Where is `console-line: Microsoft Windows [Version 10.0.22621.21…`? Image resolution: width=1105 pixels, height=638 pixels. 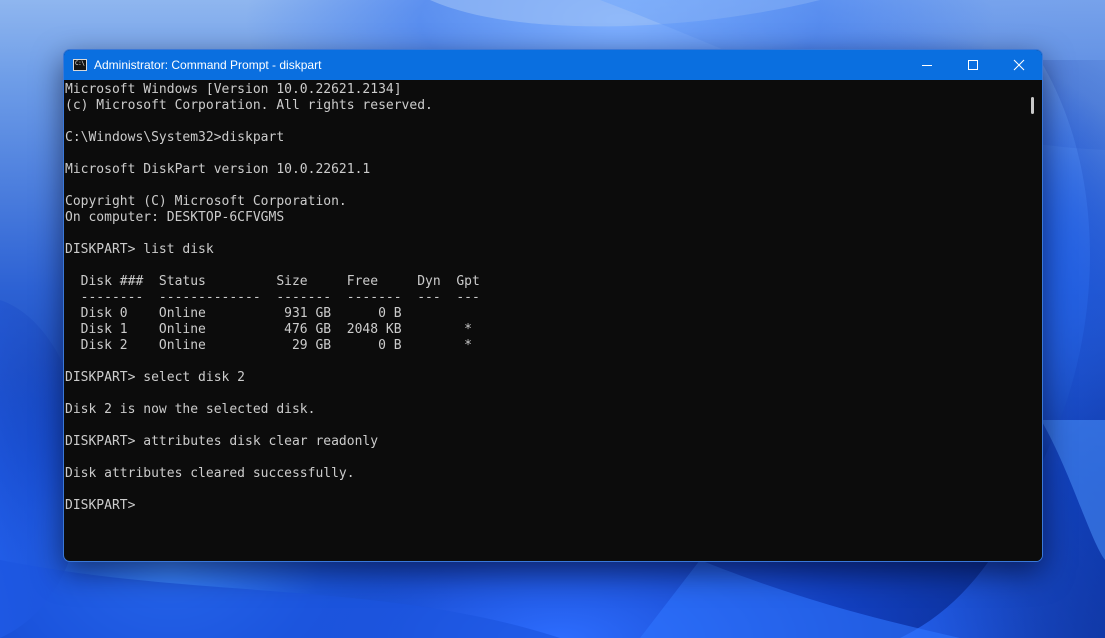
console-line: Microsoft Windows [Version 10.0.22621.21… is located at coordinates (233, 89).